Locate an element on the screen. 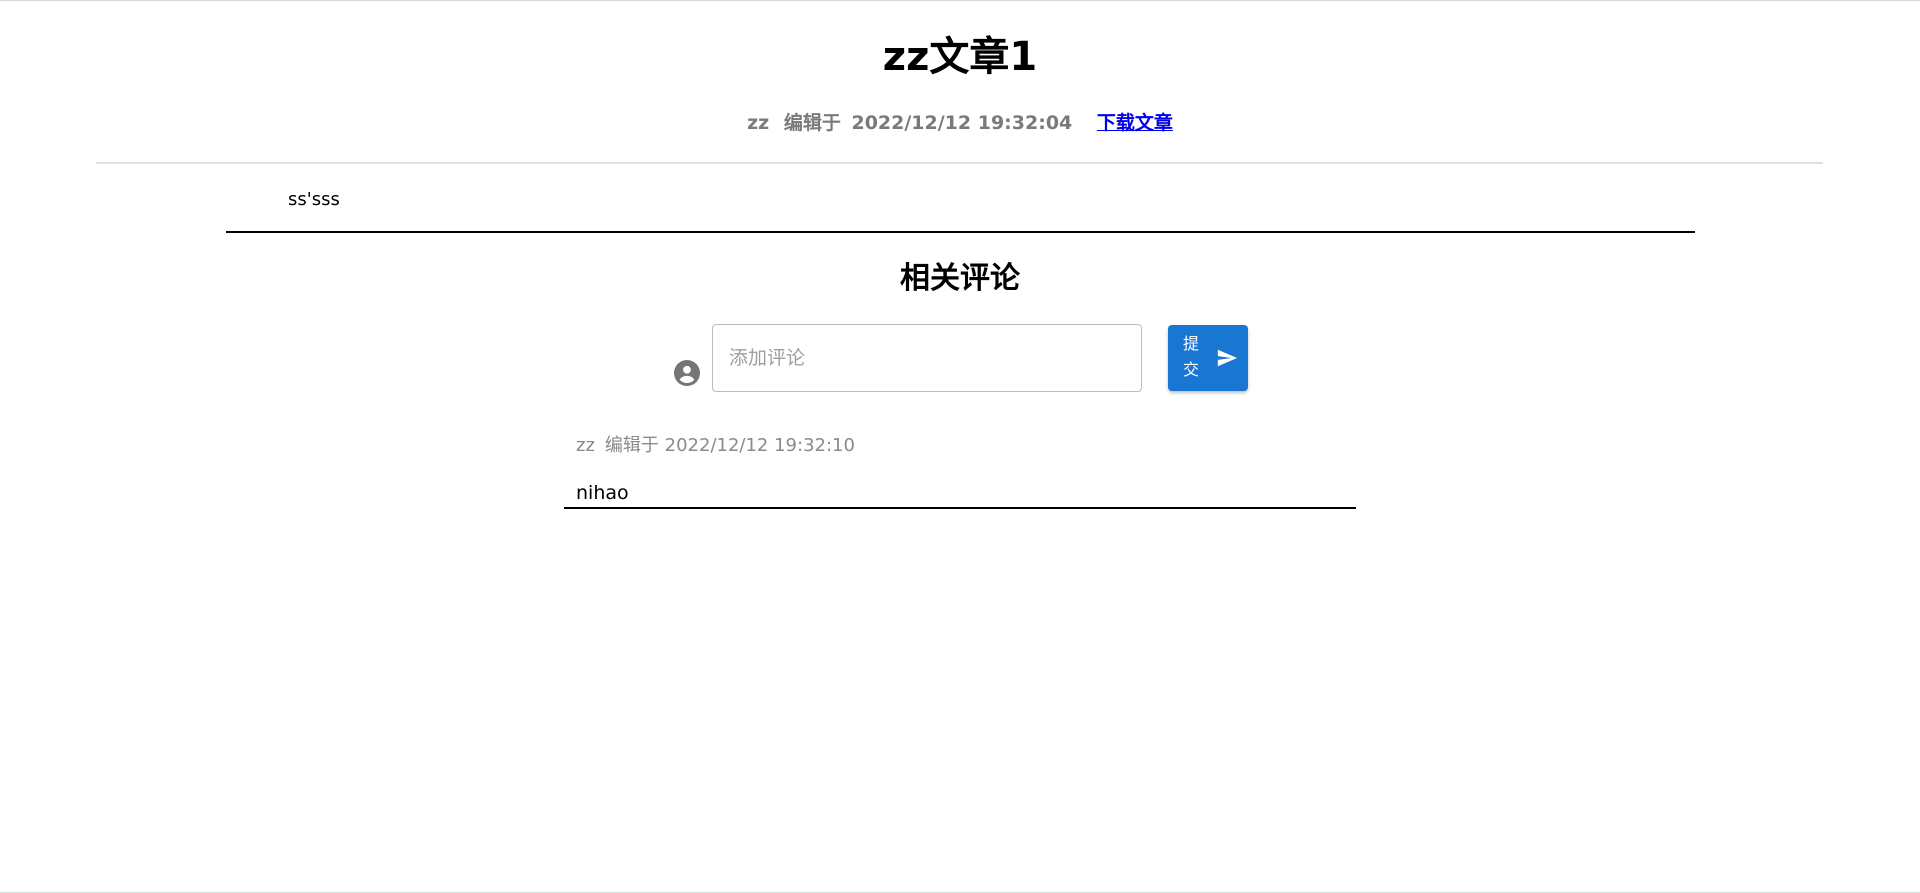 This screenshot has height=893, width=1920. comment-edited-label: 编辑于 is located at coordinates (631, 445).